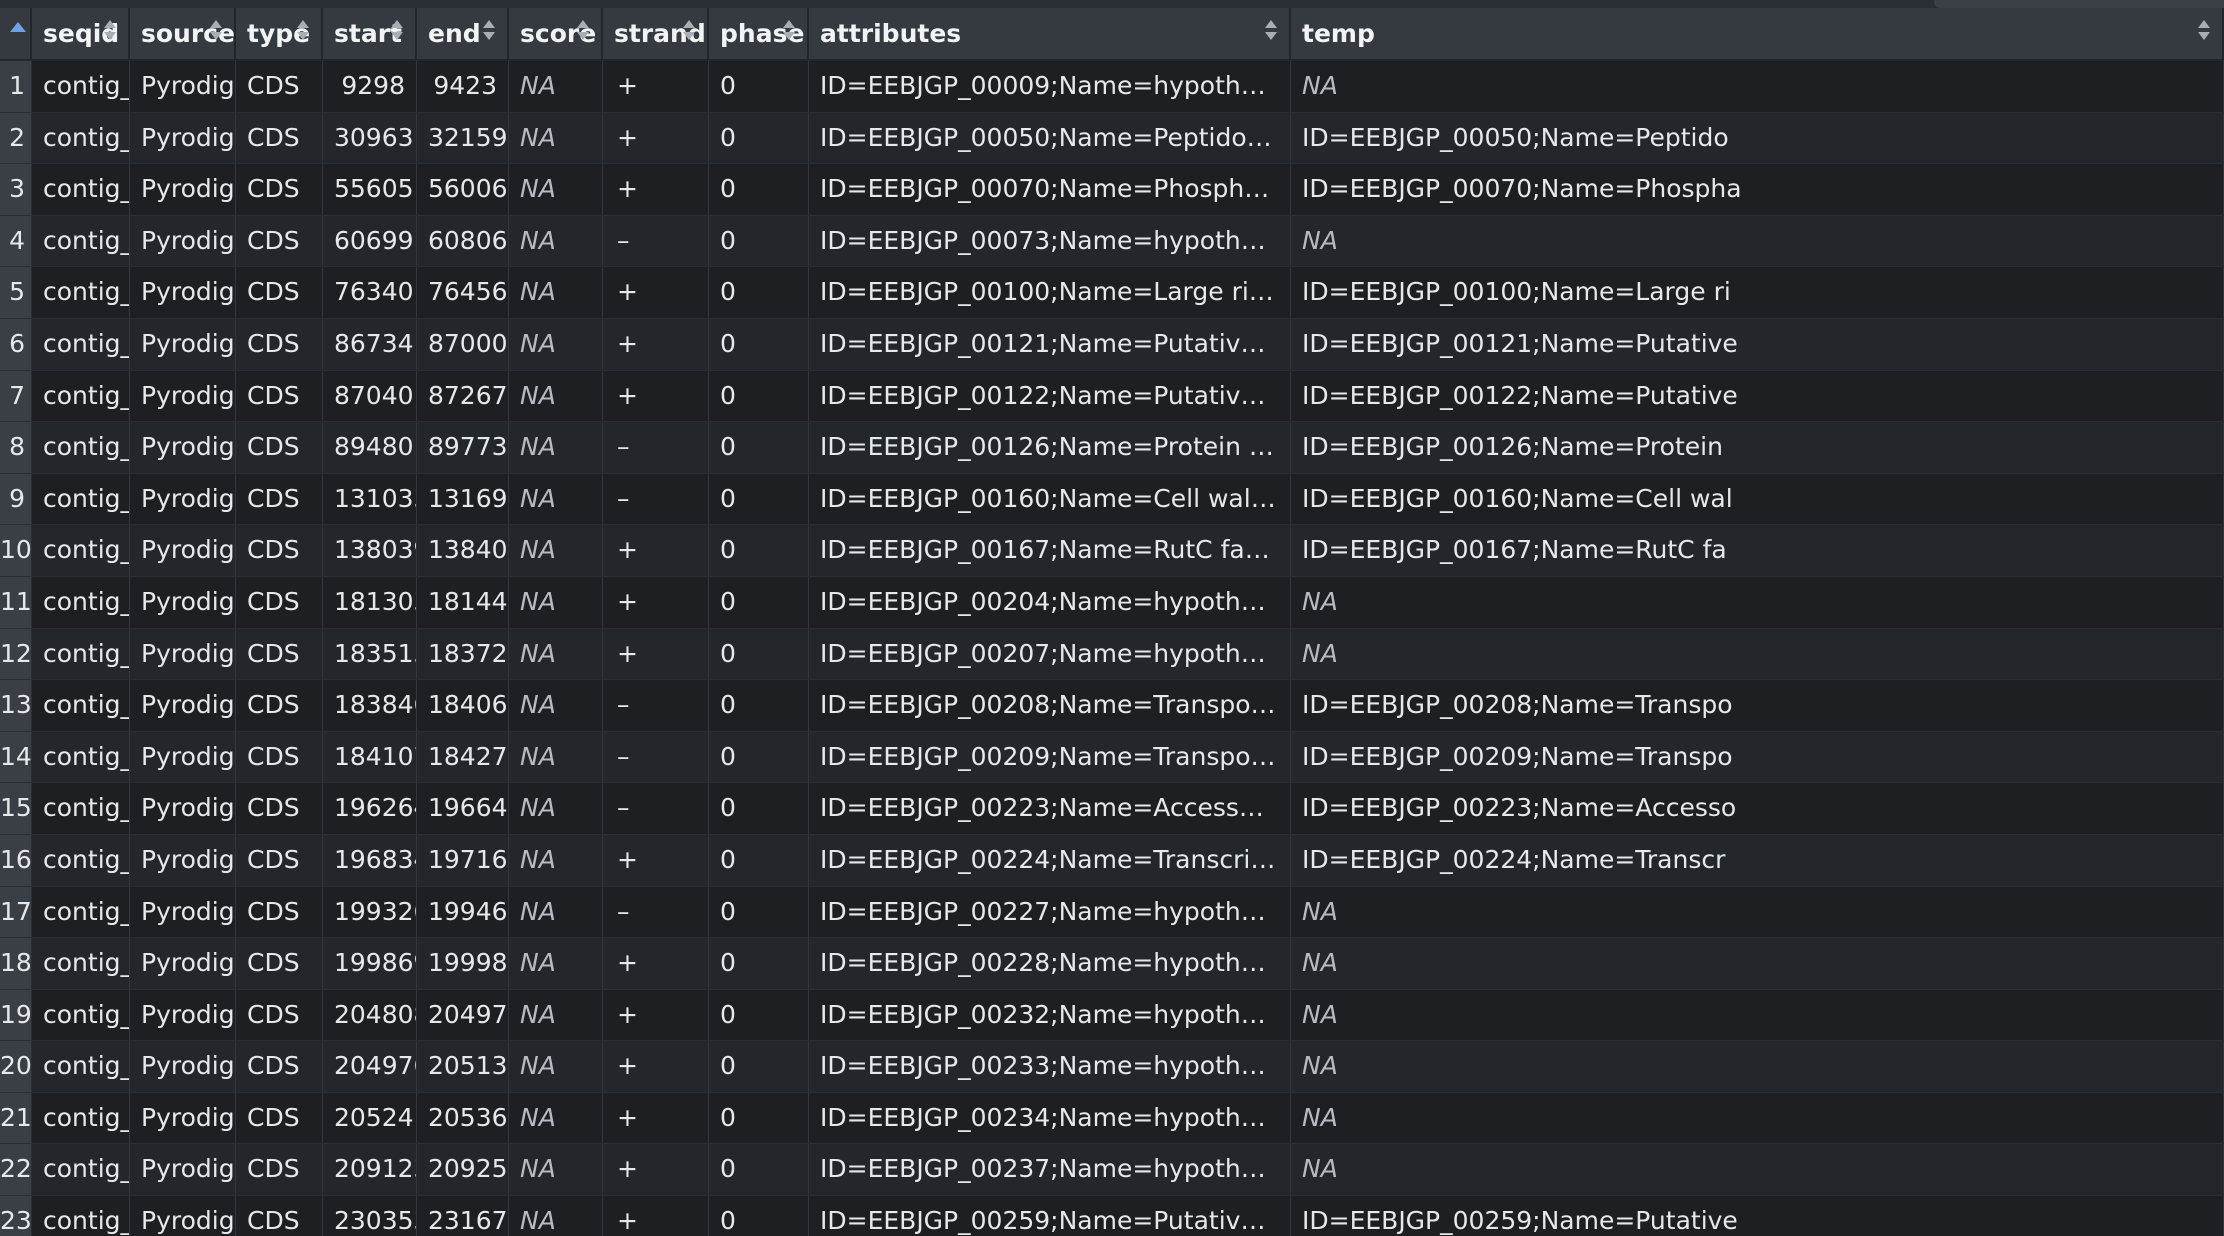 The width and height of the screenshot is (2224, 1236). I want to click on toolbar-tab, so click(2079, 4).